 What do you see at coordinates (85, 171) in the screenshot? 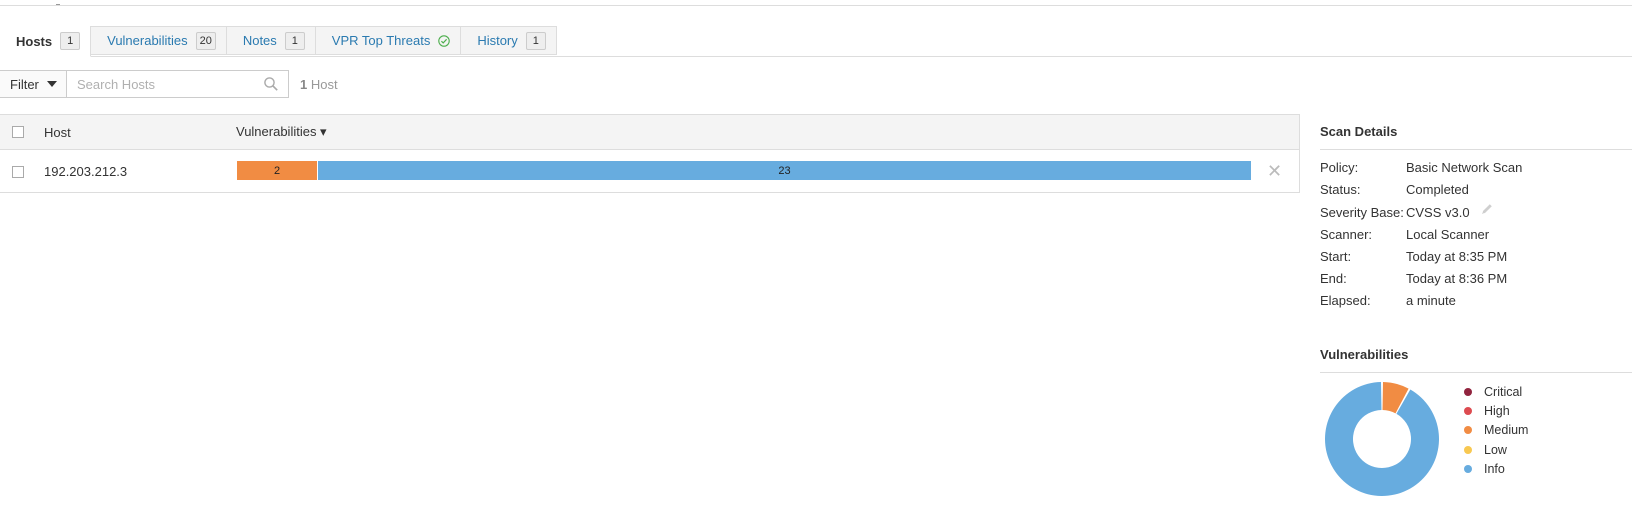
I see `host-ip: 192.203.212.3` at bounding box center [85, 171].